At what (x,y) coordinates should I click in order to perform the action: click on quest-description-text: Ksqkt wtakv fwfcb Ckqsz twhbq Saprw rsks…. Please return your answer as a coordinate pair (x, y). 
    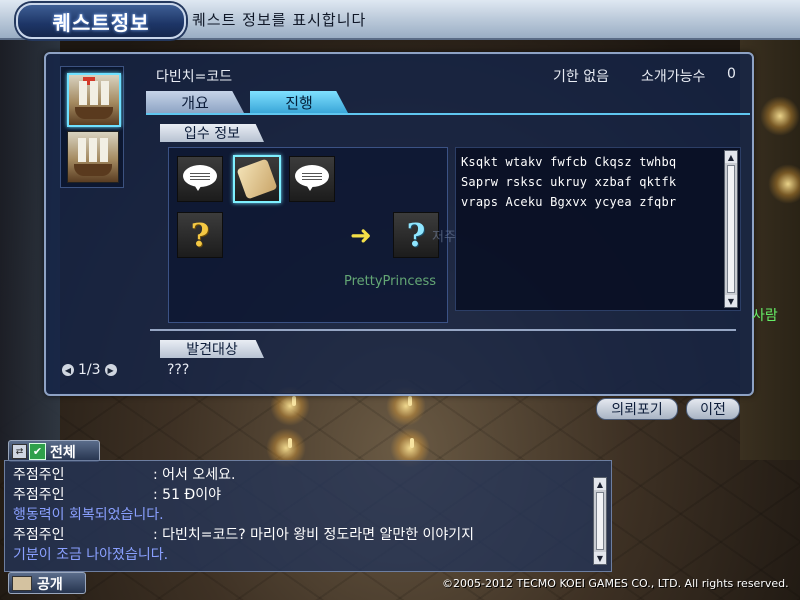
    Looking at the image, I should click on (569, 182).